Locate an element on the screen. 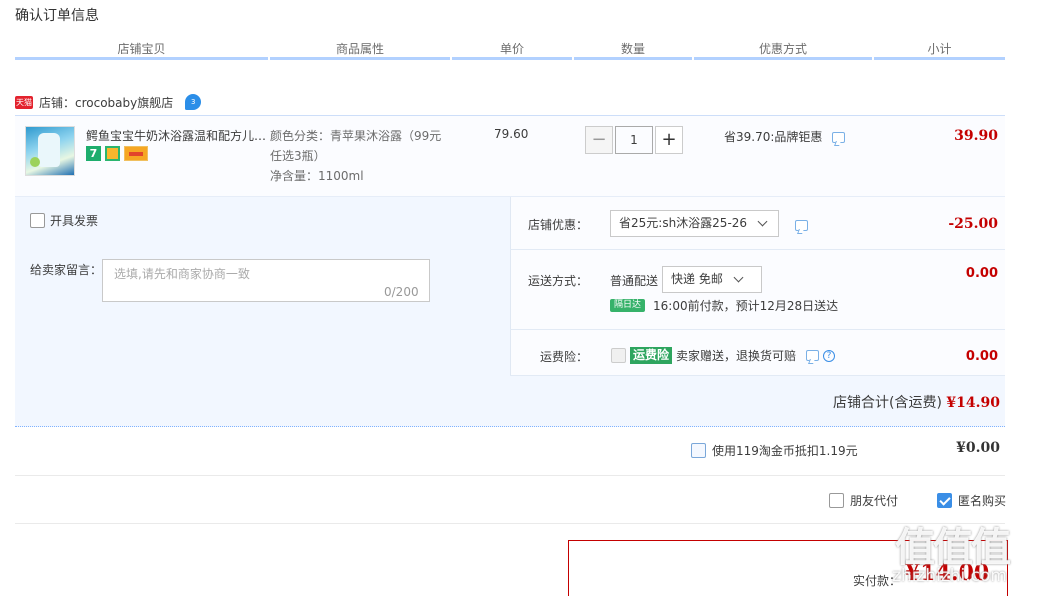 The width and height of the screenshot is (1042, 596). qty-increase-button: + is located at coordinates (669, 140).